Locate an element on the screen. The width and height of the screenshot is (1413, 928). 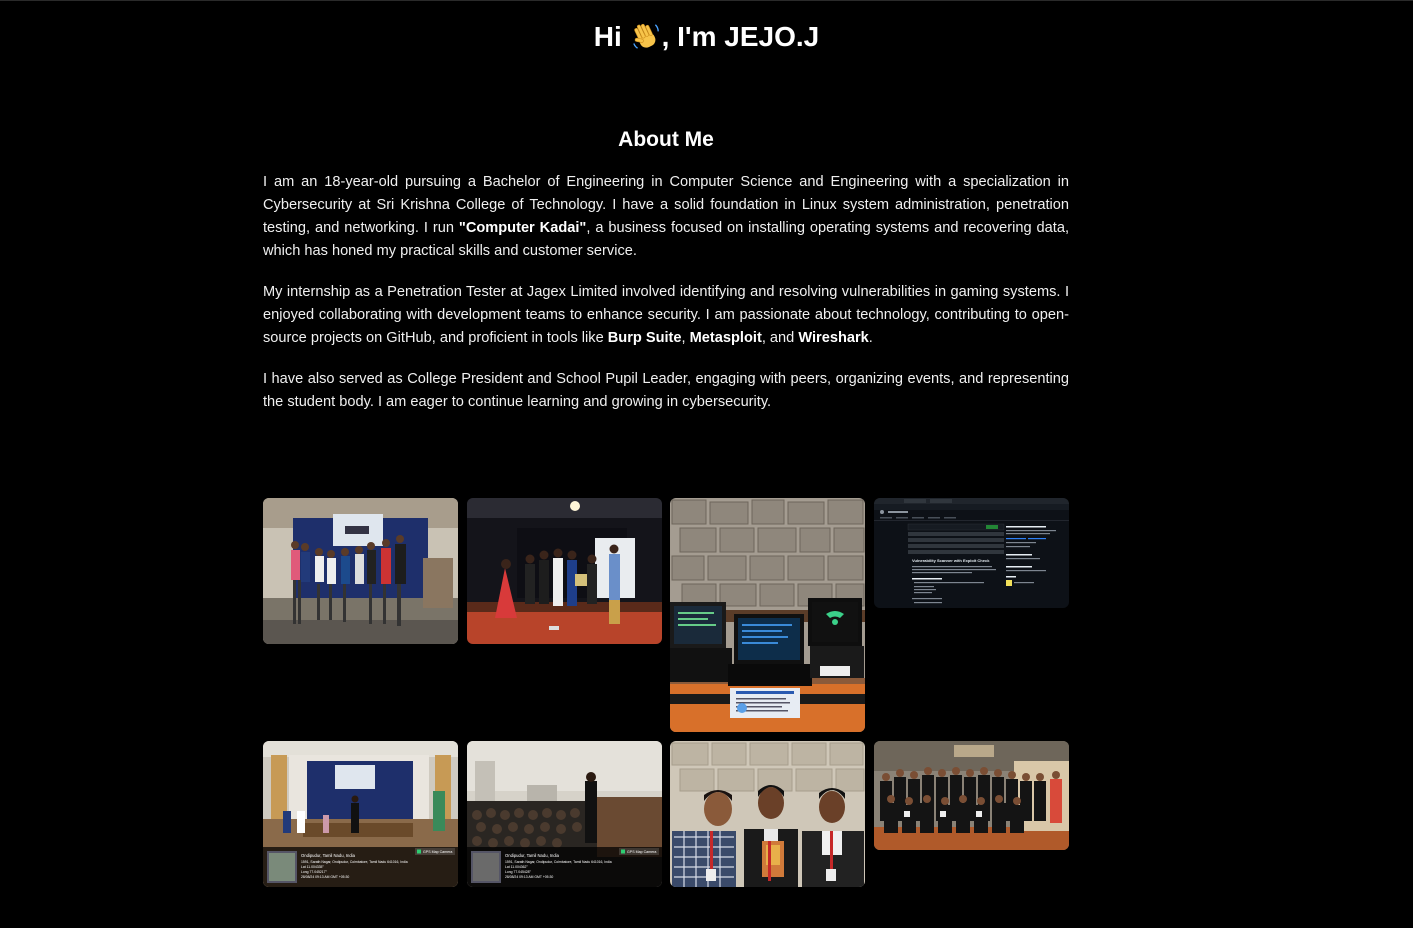
about-p2-end: . is located at coordinates (870, 338).